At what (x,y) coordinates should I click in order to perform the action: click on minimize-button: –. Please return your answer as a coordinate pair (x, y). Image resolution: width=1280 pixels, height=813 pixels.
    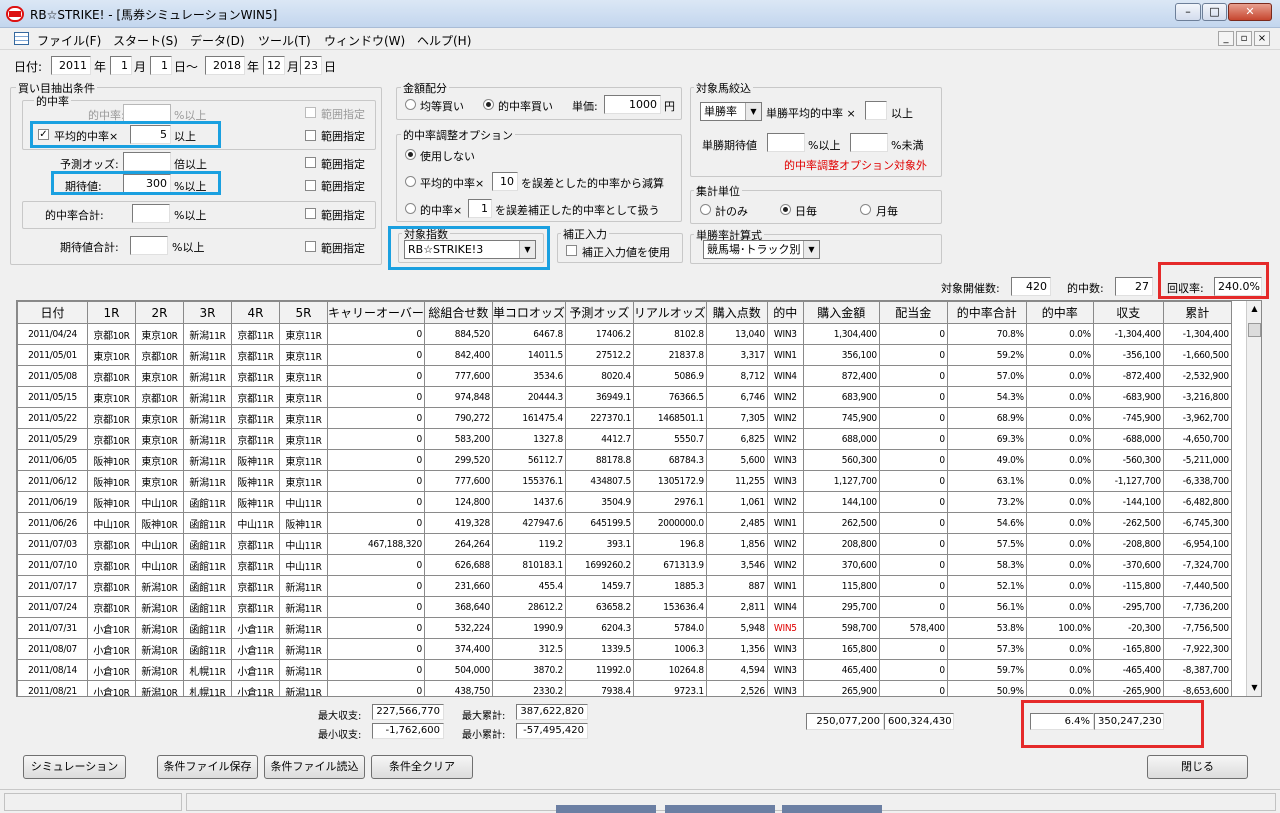
    Looking at the image, I should click on (1188, 12).